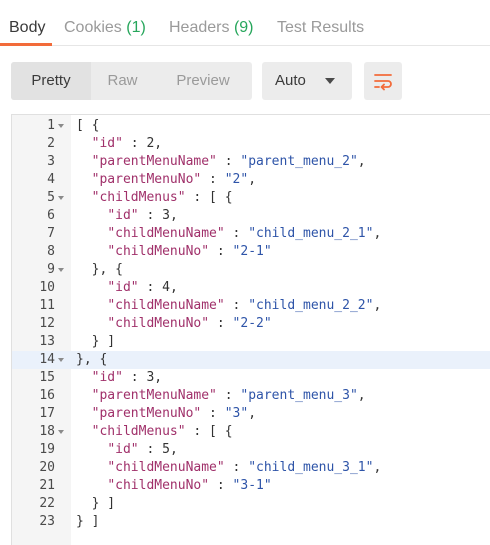 The image size is (490, 545). Describe the element at coordinates (189, 323) in the screenshot. I see `code-text: "childMenuNo" : "2-2"` at that location.